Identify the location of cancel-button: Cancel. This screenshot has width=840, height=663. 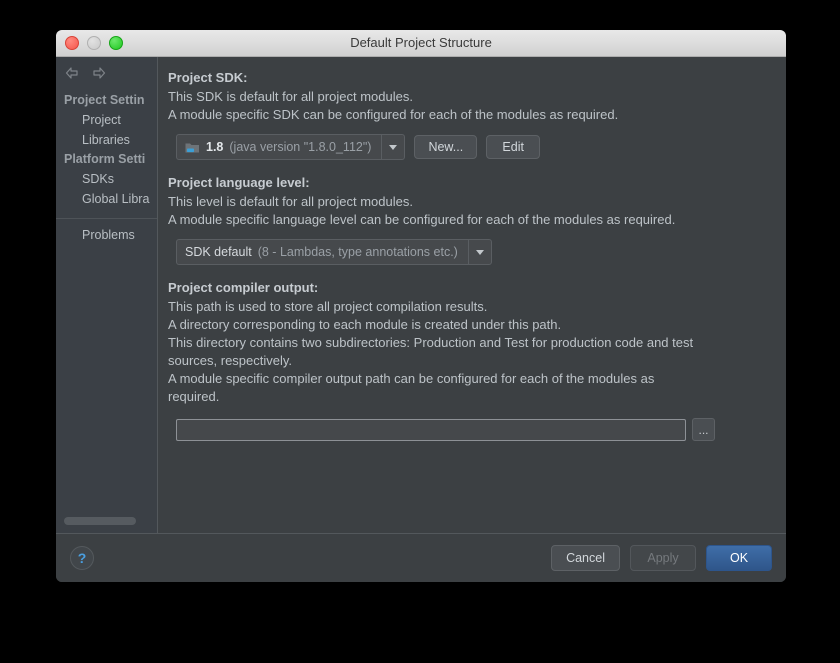
(585, 558).